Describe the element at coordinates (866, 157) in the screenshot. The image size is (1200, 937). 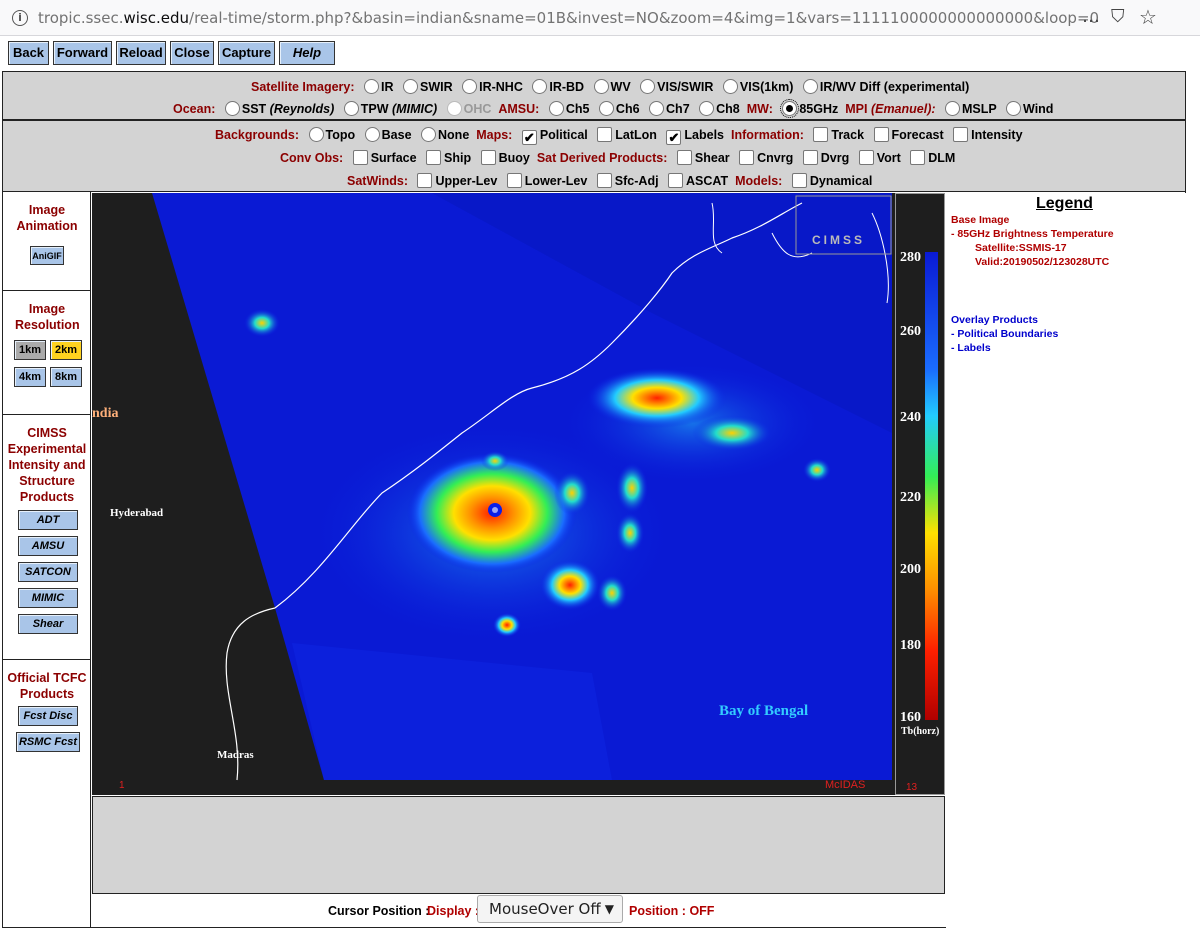
I see `checkbox-vort` at that location.